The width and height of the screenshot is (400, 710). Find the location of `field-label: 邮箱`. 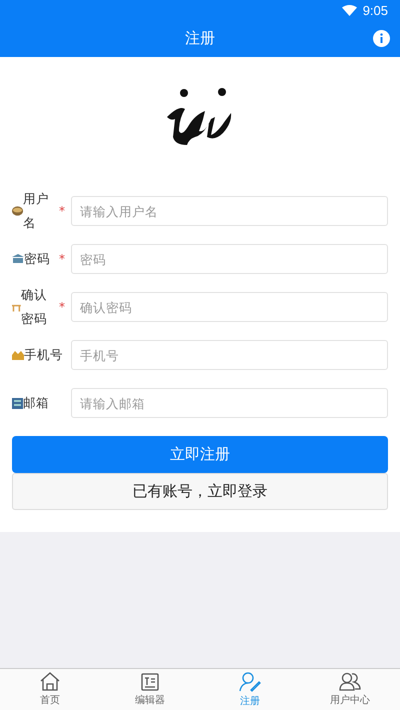

field-label: 邮箱 is located at coordinates (36, 403).